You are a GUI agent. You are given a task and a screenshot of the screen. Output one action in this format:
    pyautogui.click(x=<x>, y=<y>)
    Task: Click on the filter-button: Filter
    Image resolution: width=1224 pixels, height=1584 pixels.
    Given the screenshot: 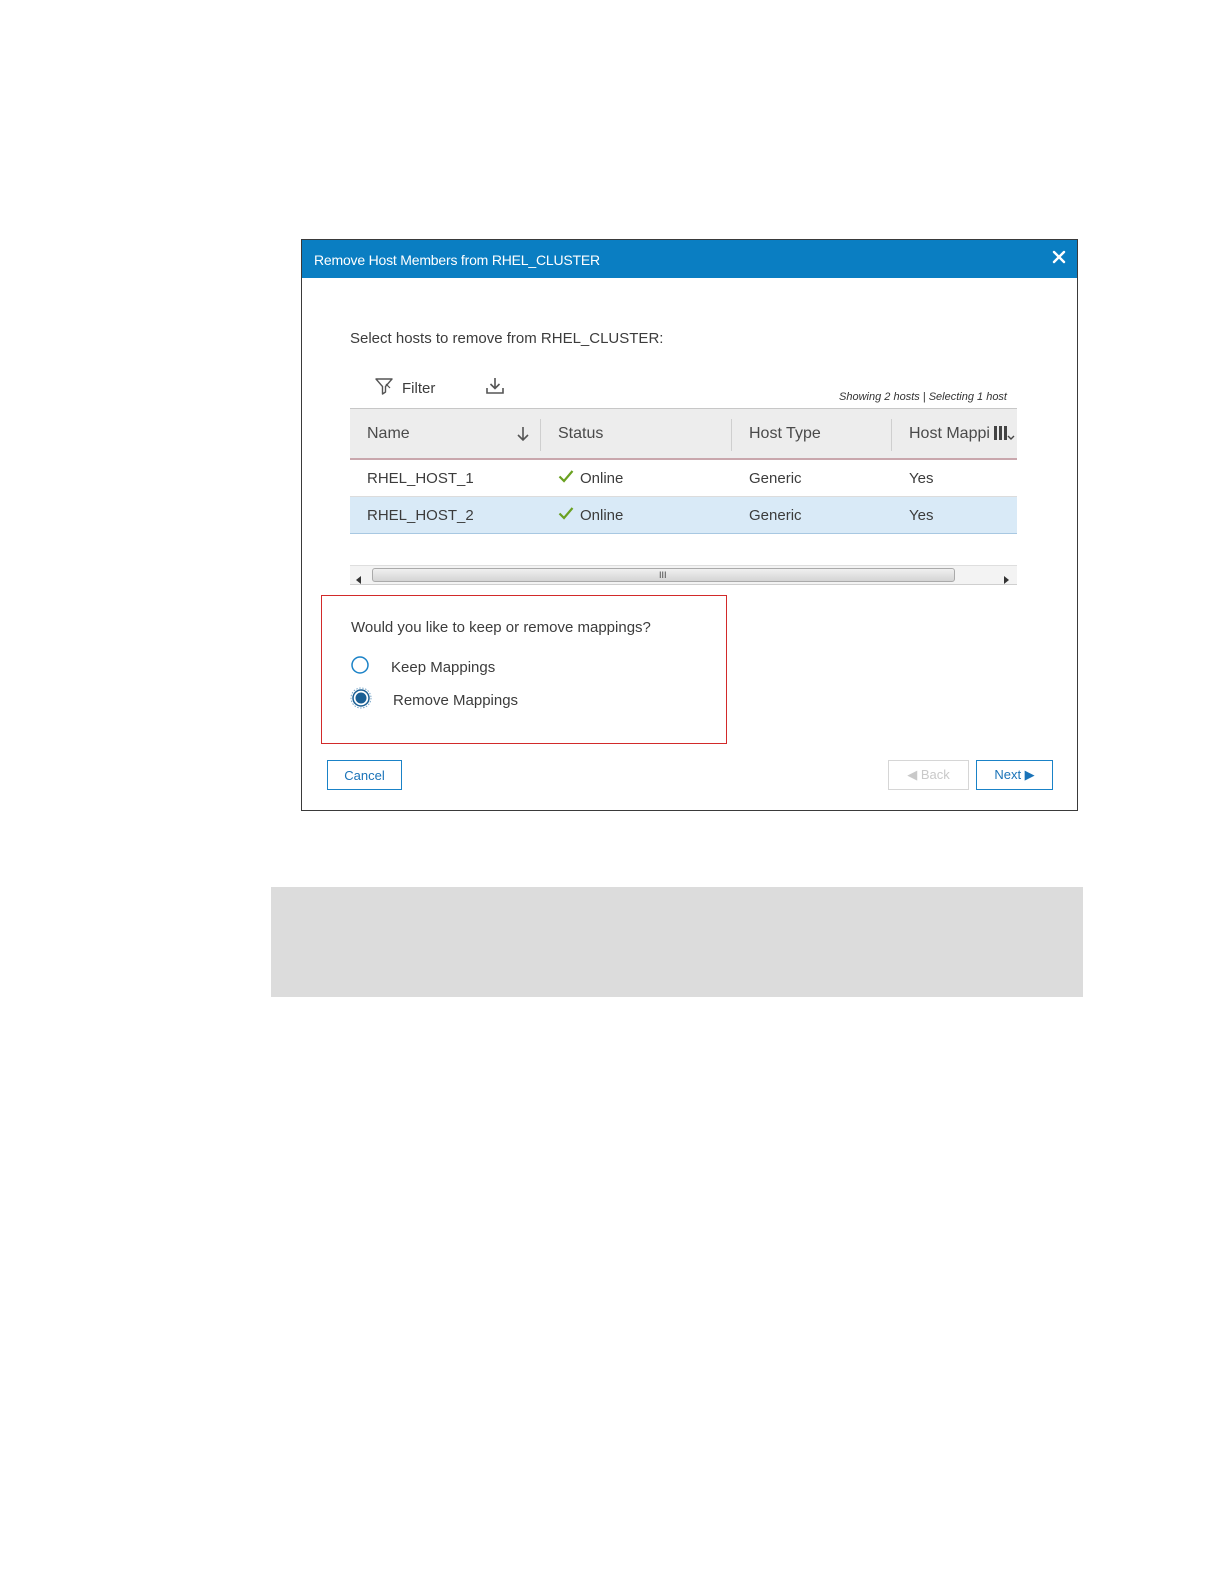 What is the action you would take?
    pyautogui.click(x=404, y=388)
    